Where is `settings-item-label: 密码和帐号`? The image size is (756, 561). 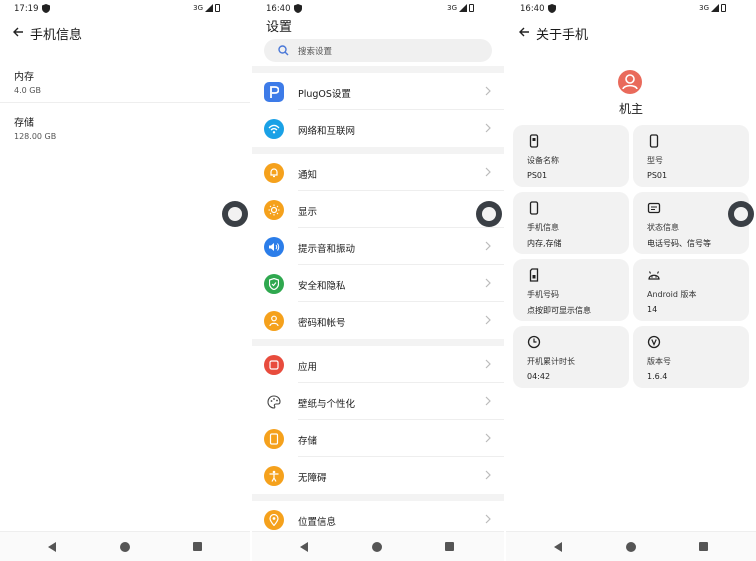 settings-item-label: 密码和帐号 is located at coordinates (322, 323).